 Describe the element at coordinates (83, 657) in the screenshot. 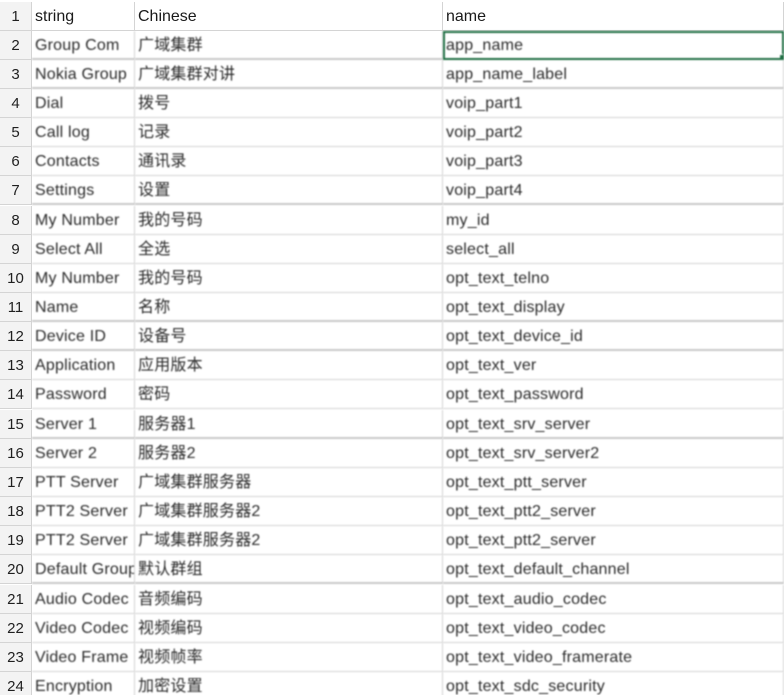

I see `cell-string: Video Frame` at that location.